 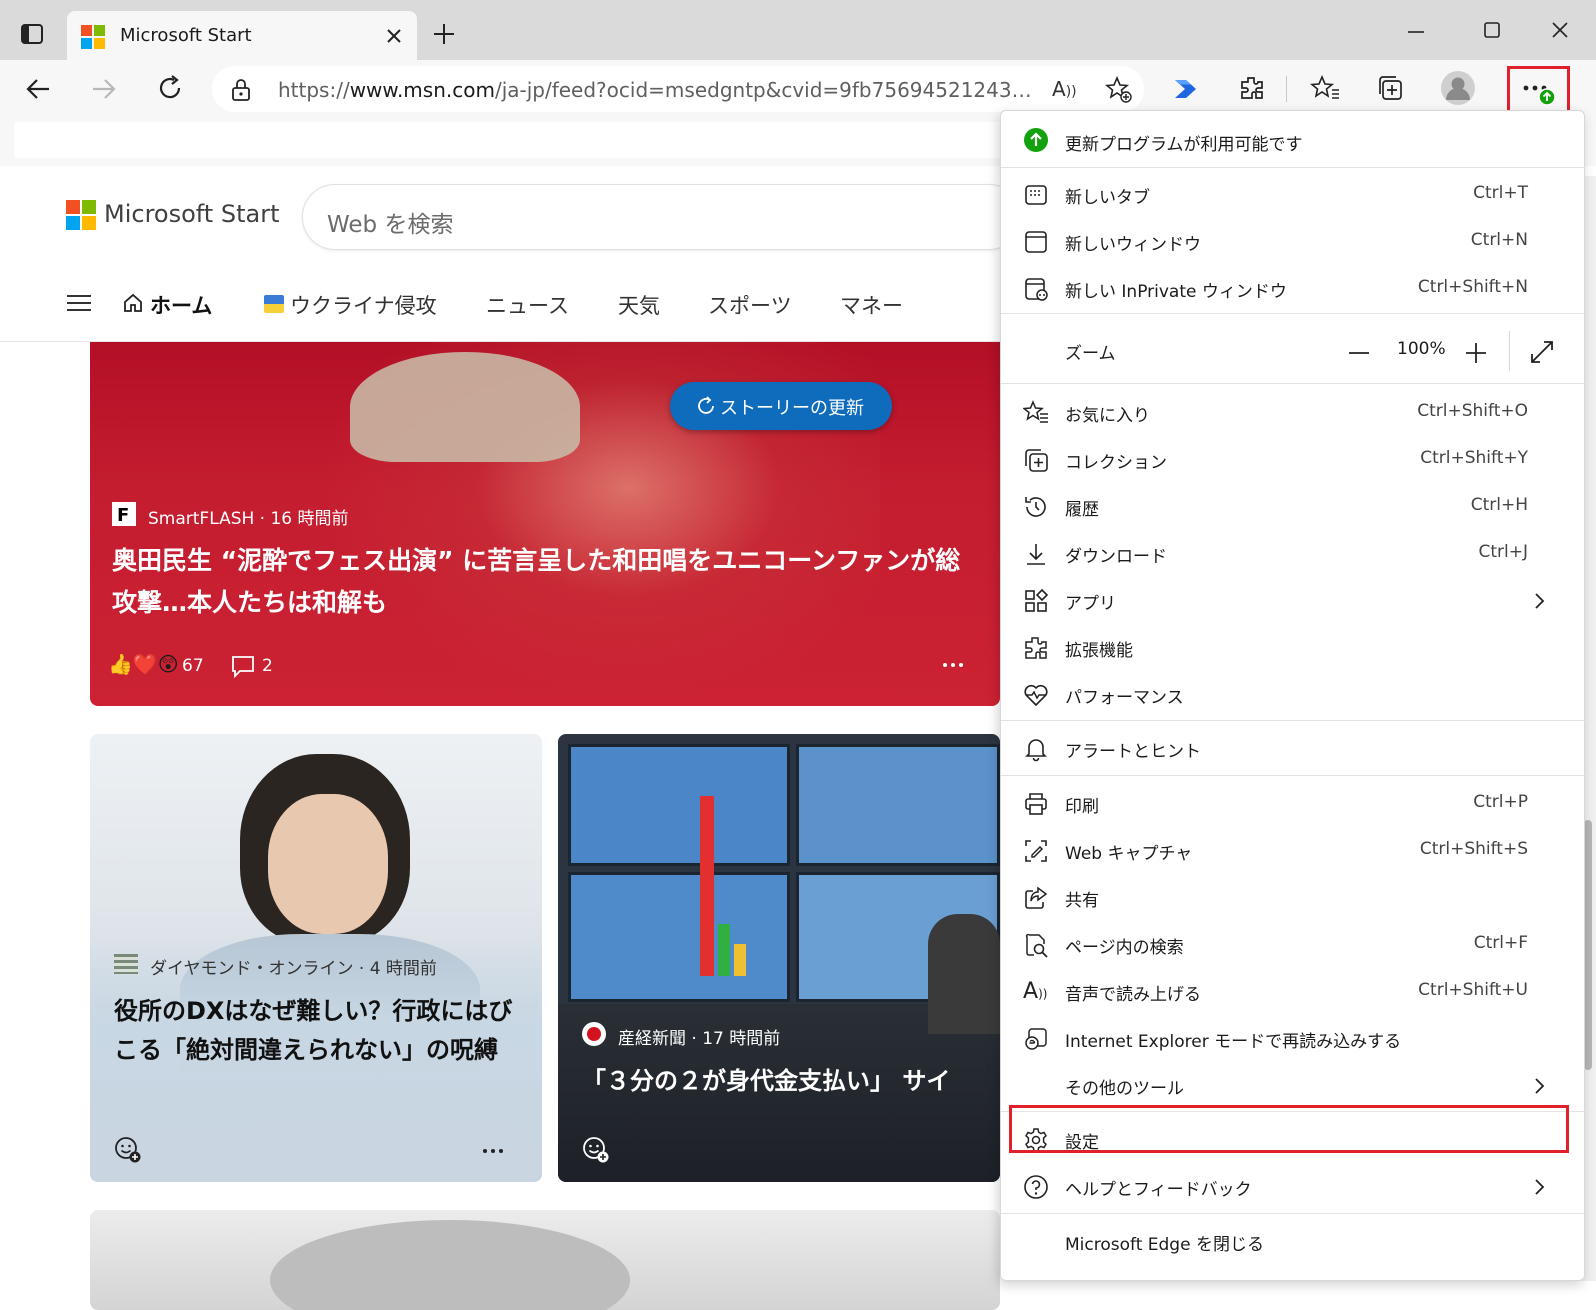 I want to click on menu-favorites-shortcut: Ctrl+Shift+O, so click(x=1472, y=411).